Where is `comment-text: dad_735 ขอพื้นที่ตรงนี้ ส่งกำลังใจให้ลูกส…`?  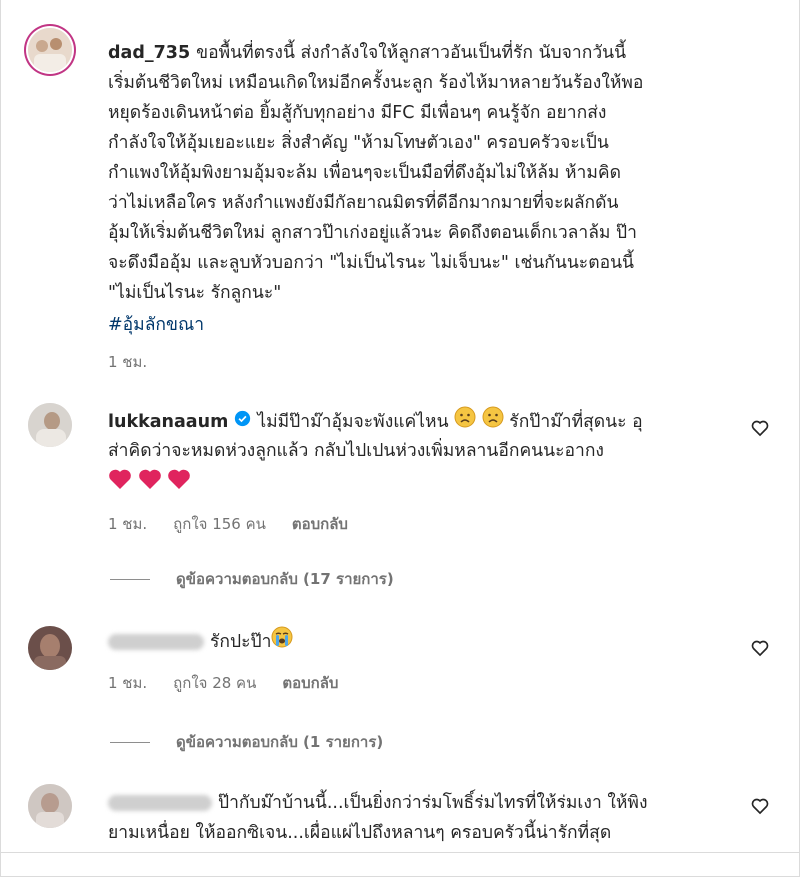 comment-text: dad_735 ขอพื้นที่ตรงนี้ ส่งกำลังใจให้ลูกส… is located at coordinates (428, 53).